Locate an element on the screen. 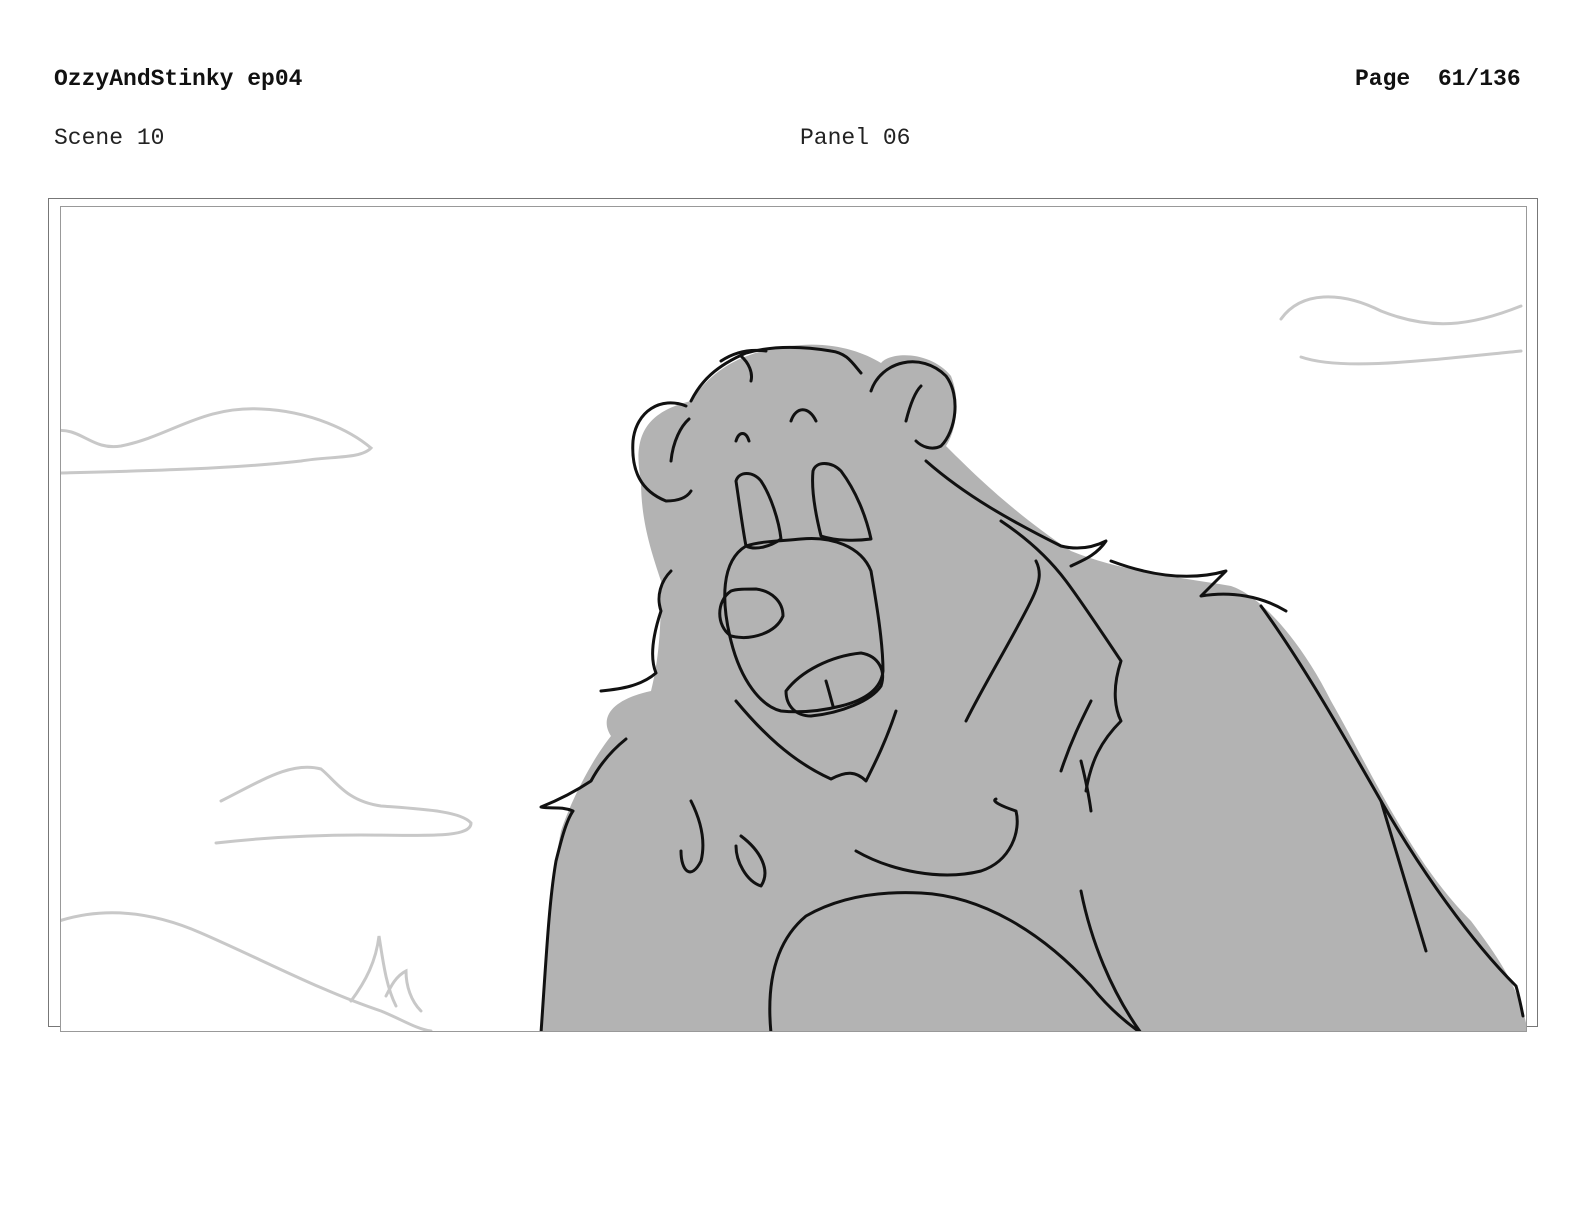 The image size is (1584, 1224). grass-tuft is located at coordinates (386, 974).